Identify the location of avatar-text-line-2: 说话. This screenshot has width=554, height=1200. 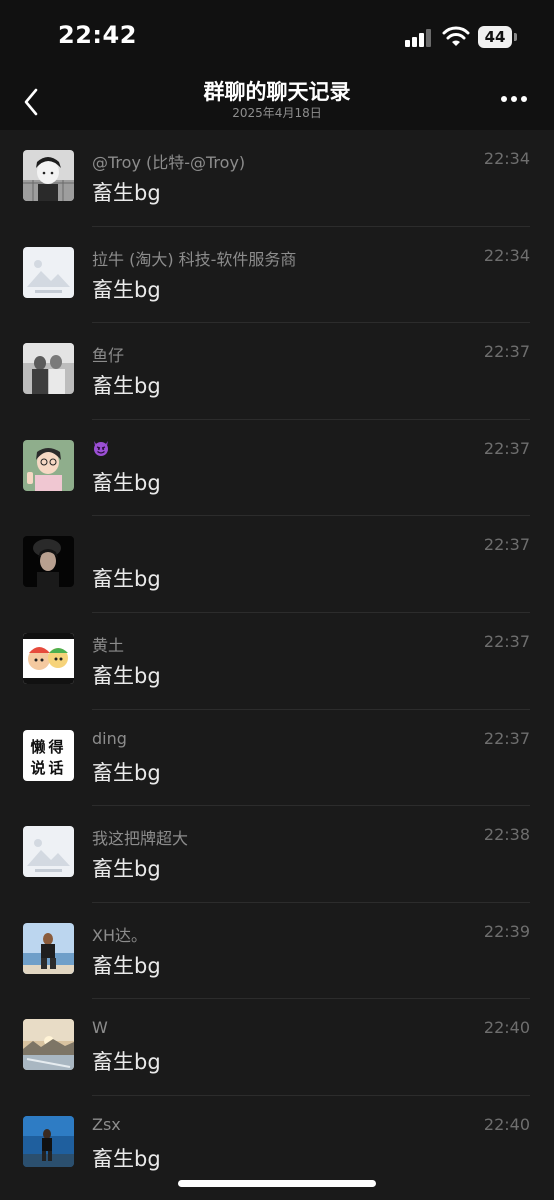
(48, 767).